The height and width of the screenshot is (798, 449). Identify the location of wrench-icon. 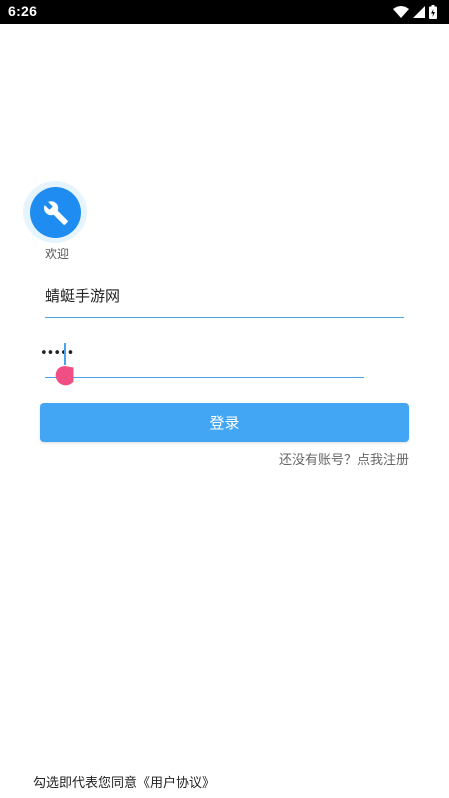
(55, 212).